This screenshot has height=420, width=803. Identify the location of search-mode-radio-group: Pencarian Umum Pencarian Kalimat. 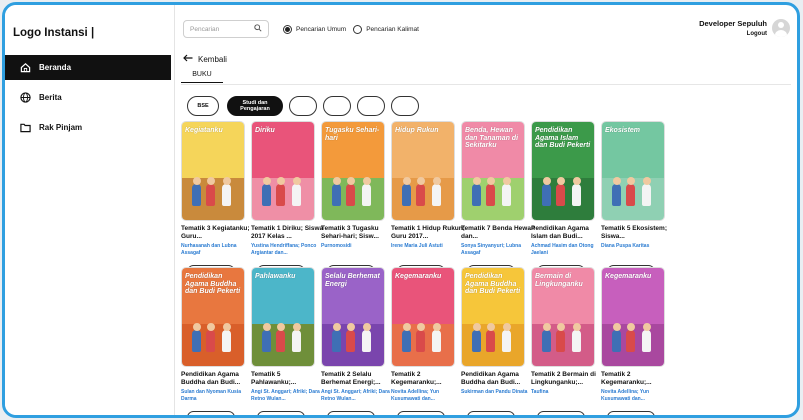
(354, 29).